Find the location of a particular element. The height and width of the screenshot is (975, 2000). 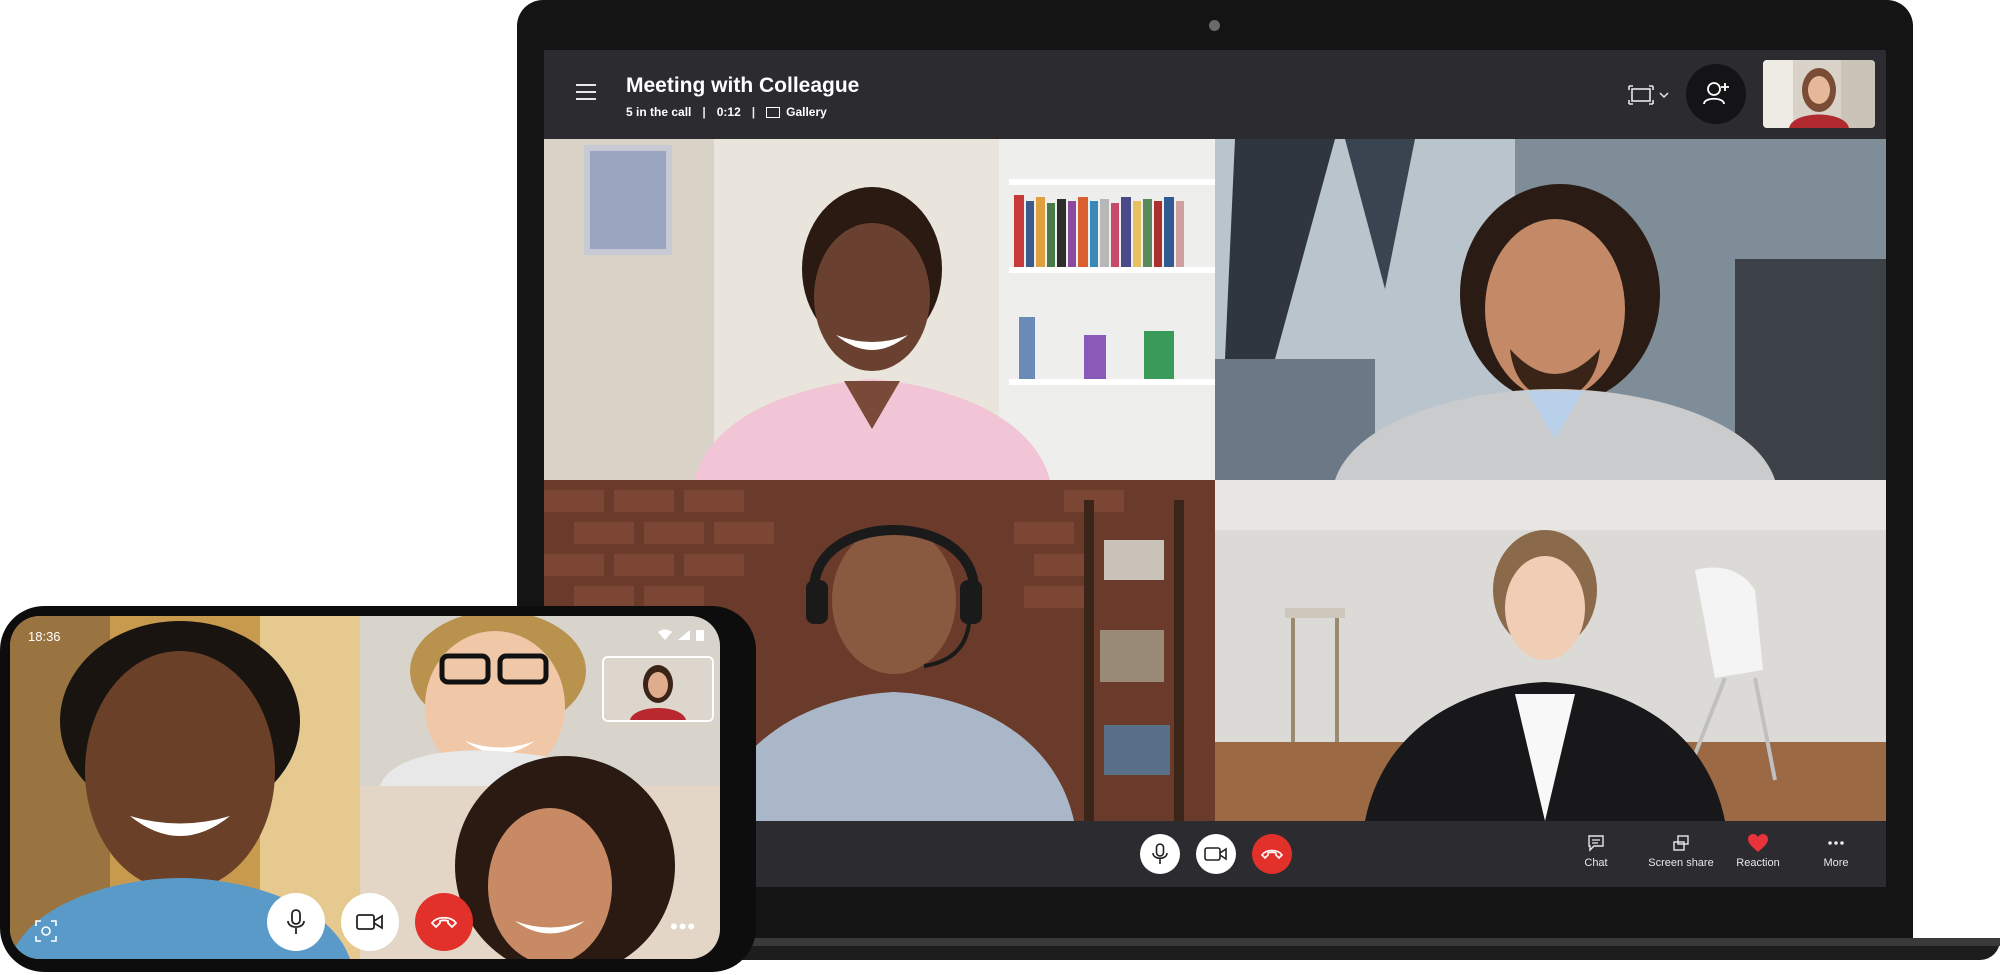

laptop-hinge is located at coordinates (1345, 942).